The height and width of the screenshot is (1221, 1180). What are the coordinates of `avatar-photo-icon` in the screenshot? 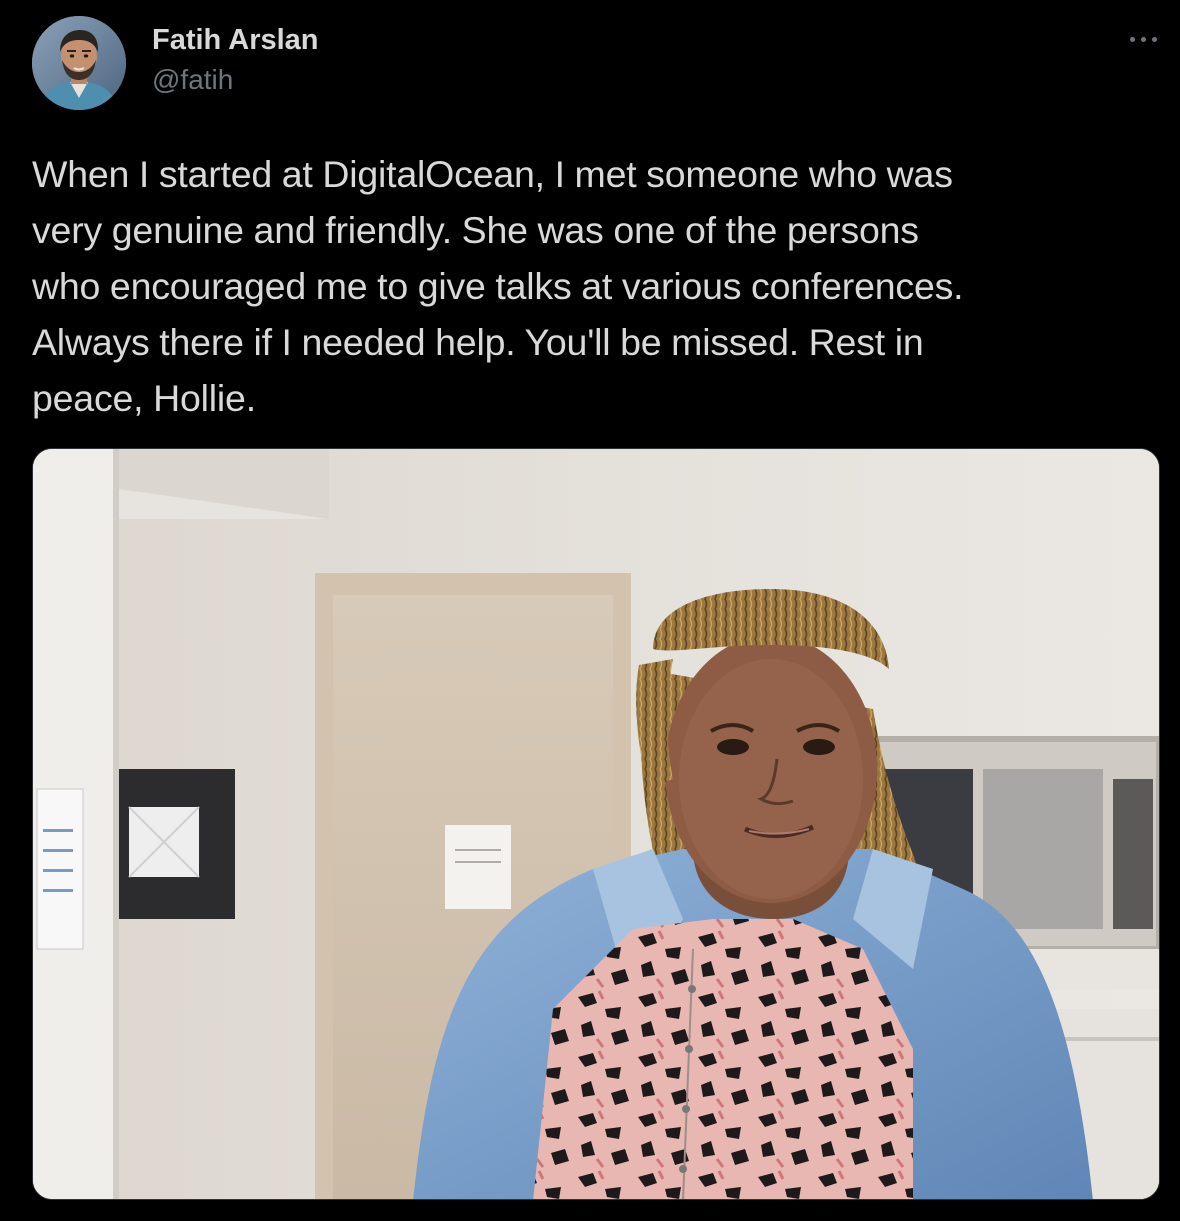 It's located at (79, 63).